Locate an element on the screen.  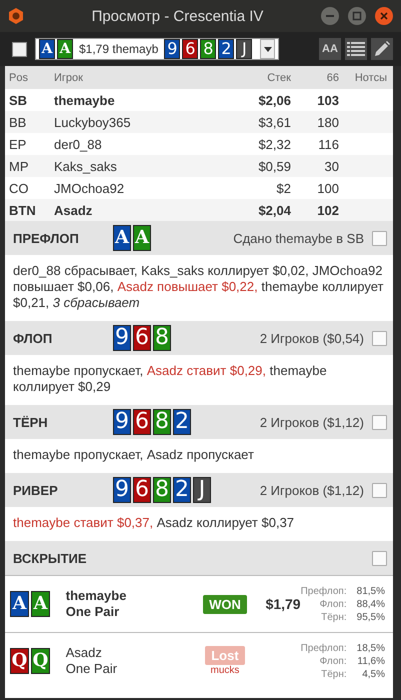
table-cell-text: 116 is located at coordinates (328, 144).